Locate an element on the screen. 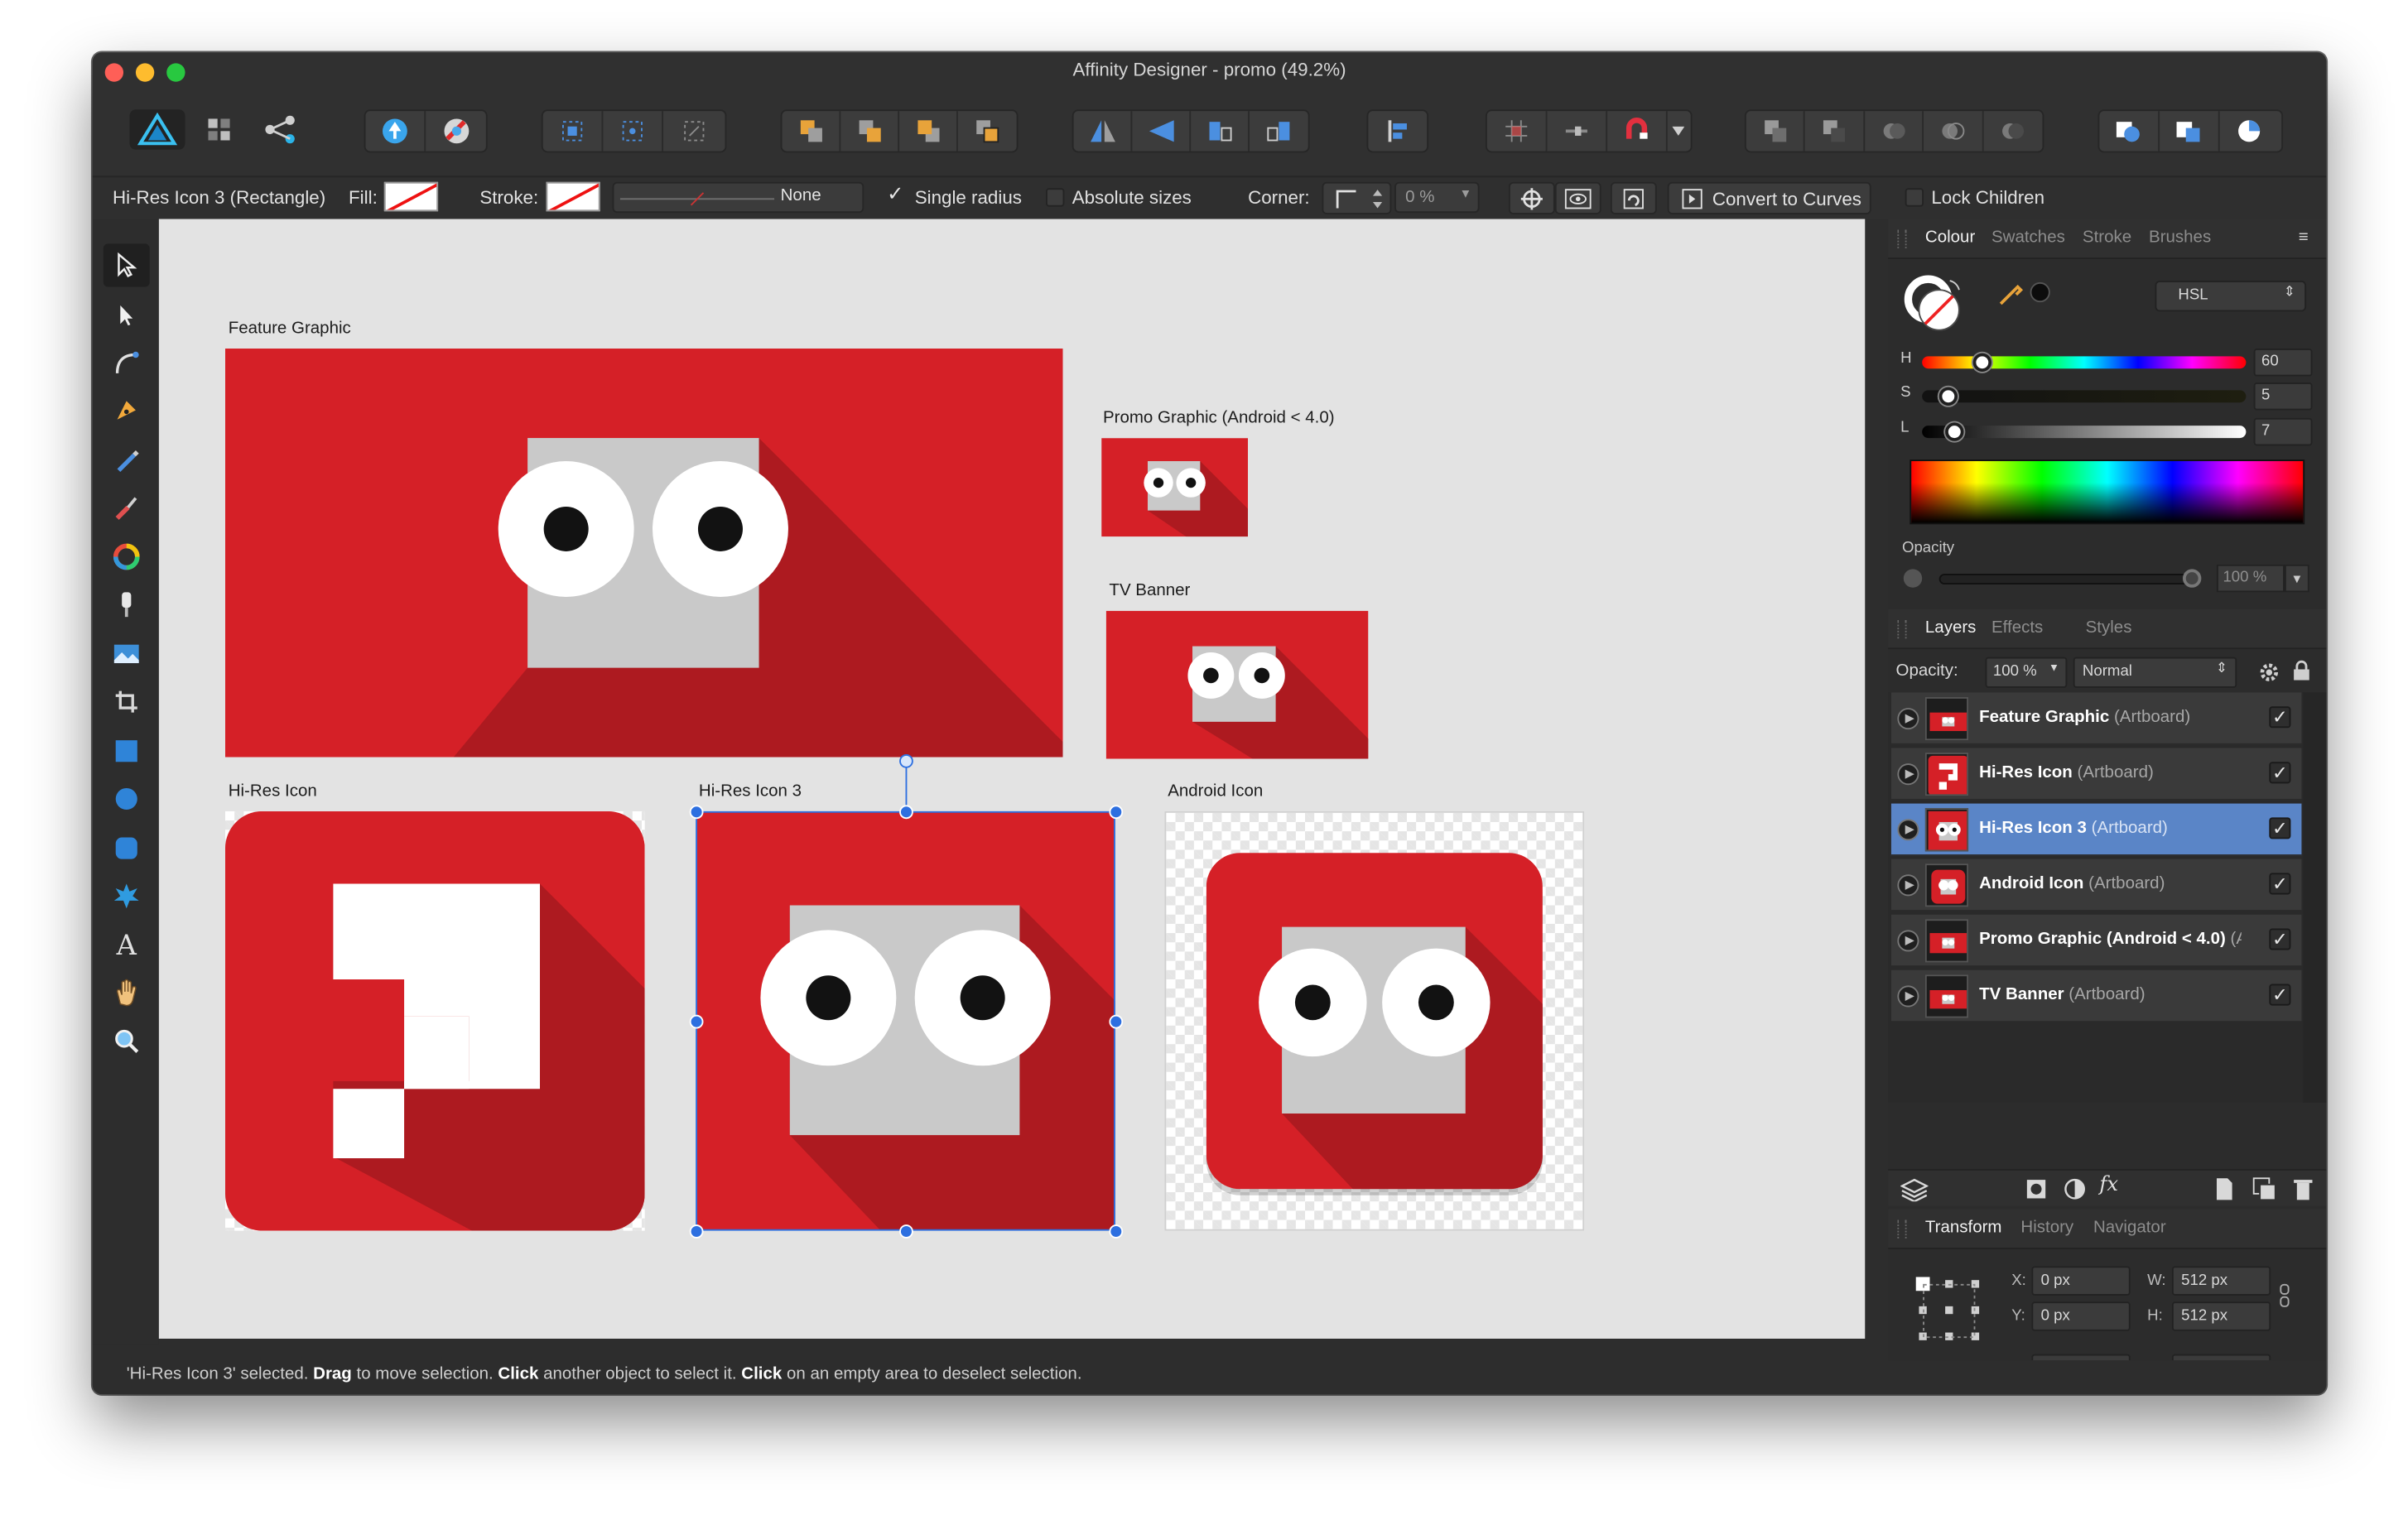  boolean-xor-icon is located at coordinates (1954, 132).